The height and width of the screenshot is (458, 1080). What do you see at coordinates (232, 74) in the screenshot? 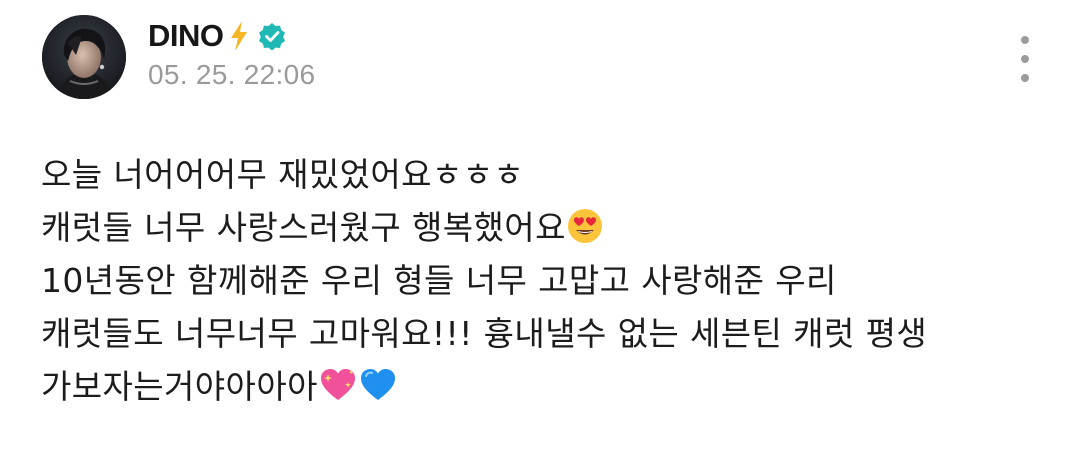
I see `post-timestamp: 05. 25. 22:06` at bounding box center [232, 74].